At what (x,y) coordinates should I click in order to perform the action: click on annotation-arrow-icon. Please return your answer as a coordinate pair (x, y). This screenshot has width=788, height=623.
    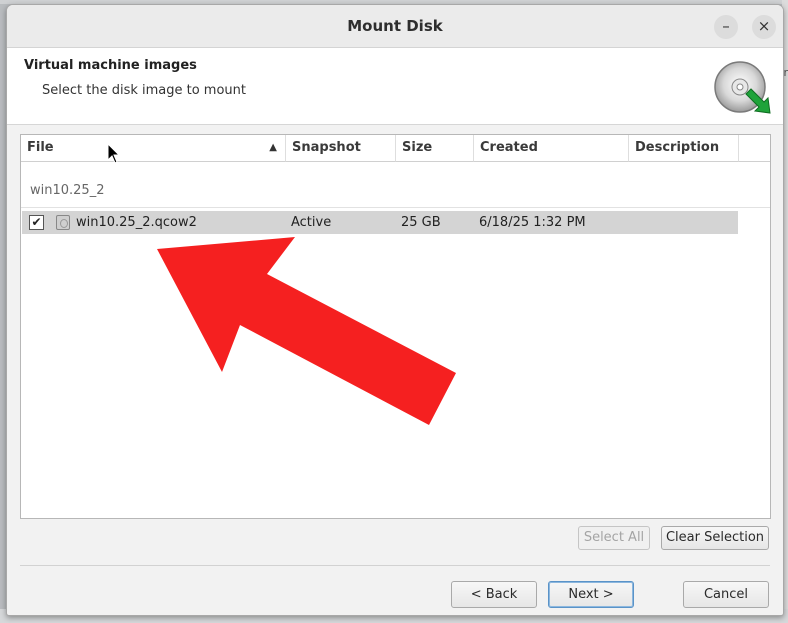
    Looking at the image, I should click on (306, 331).